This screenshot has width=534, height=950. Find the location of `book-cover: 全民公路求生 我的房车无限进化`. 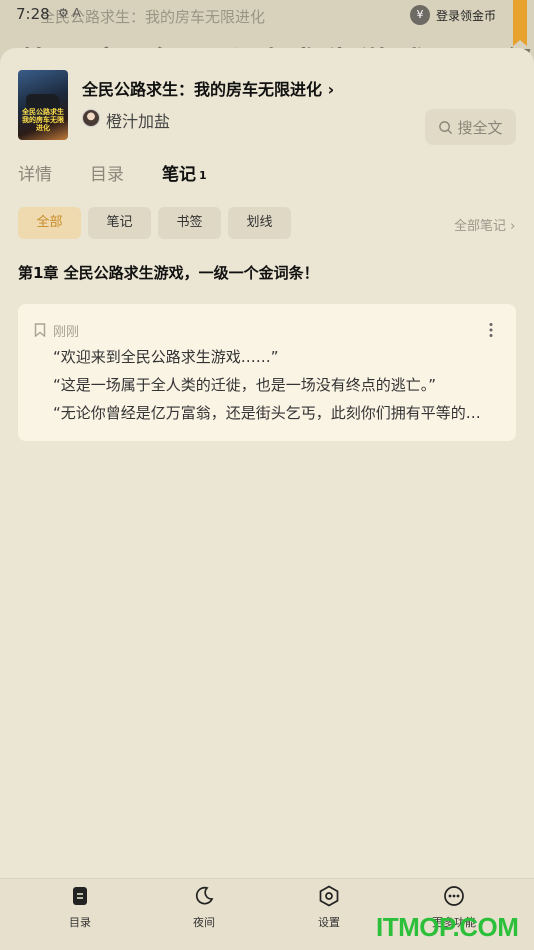

book-cover: 全民公路求生 我的房车无限进化 is located at coordinates (43, 105).